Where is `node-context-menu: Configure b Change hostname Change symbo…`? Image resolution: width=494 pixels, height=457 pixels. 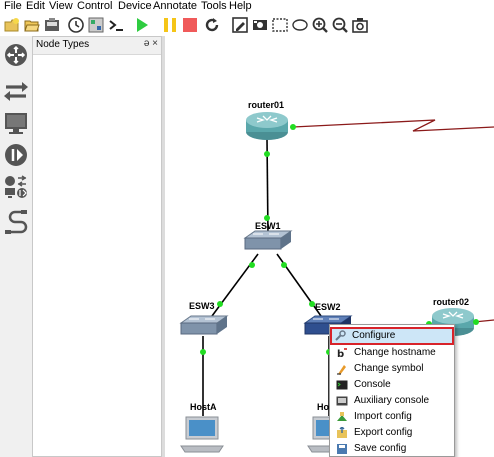 node-context-menu: Configure b Change hostname Change symbo… is located at coordinates (392, 390).